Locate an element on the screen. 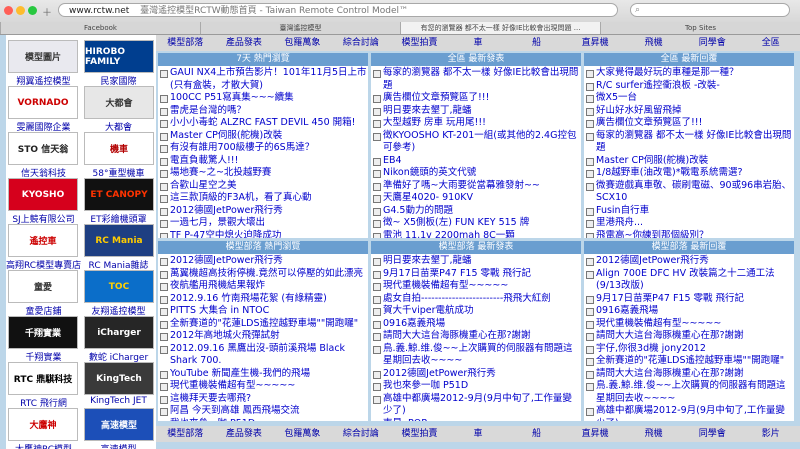  sponsor-logo: 機車 is located at coordinates (119, 148).